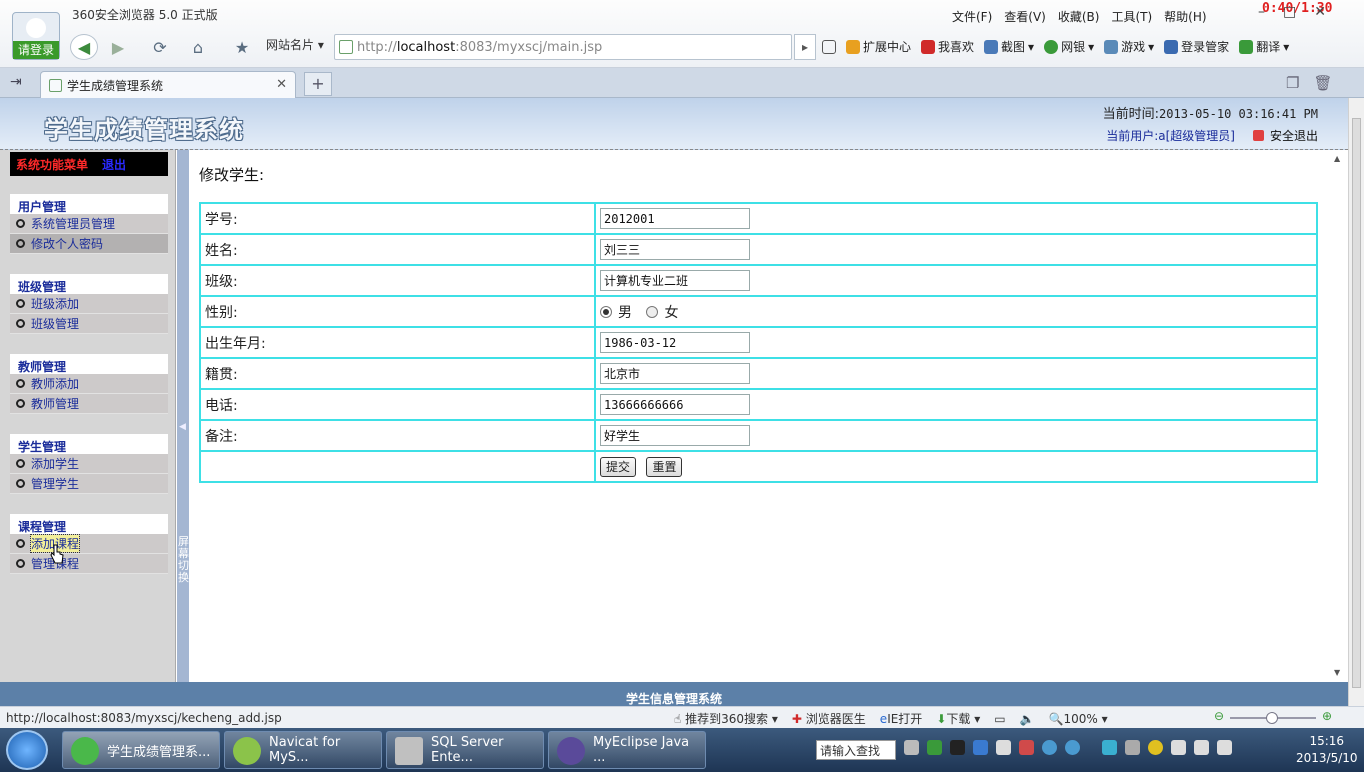 This screenshot has width=1364, height=772. What do you see at coordinates (563, 47) in the screenshot?
I see `address-bar: http://localhost:8083/myxscj/main.jsp` at bounding box center [563, 47].